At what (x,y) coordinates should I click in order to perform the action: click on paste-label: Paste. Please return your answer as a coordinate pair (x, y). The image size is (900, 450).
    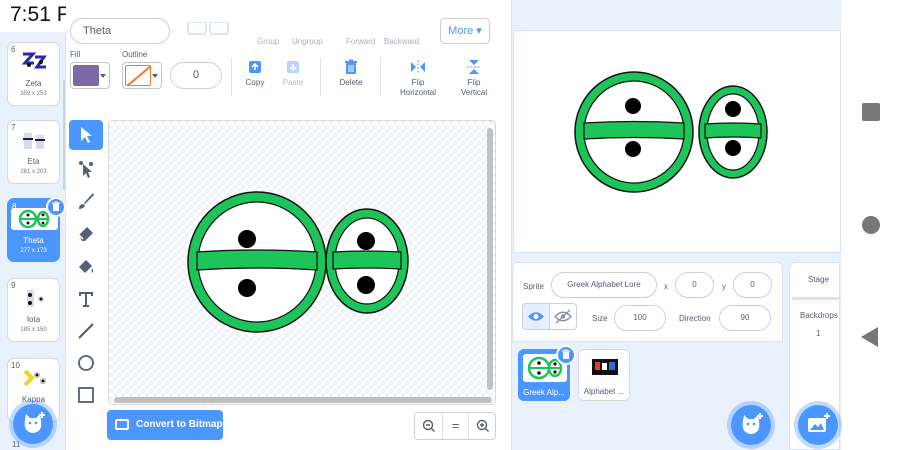
    Looking at the image, I should click on (293, 82).